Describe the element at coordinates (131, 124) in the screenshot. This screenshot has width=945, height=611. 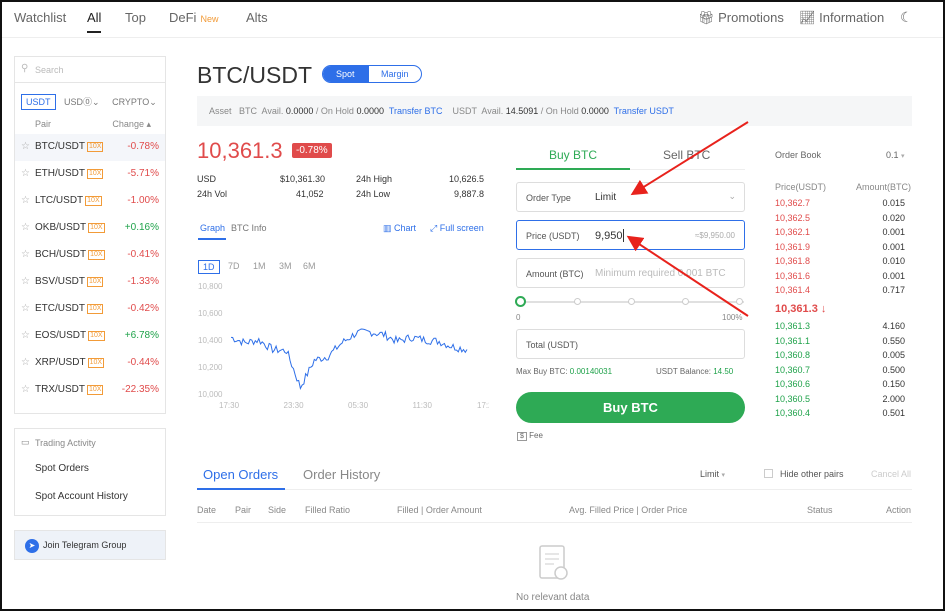
I see `column-change: Change ▴` at that location.